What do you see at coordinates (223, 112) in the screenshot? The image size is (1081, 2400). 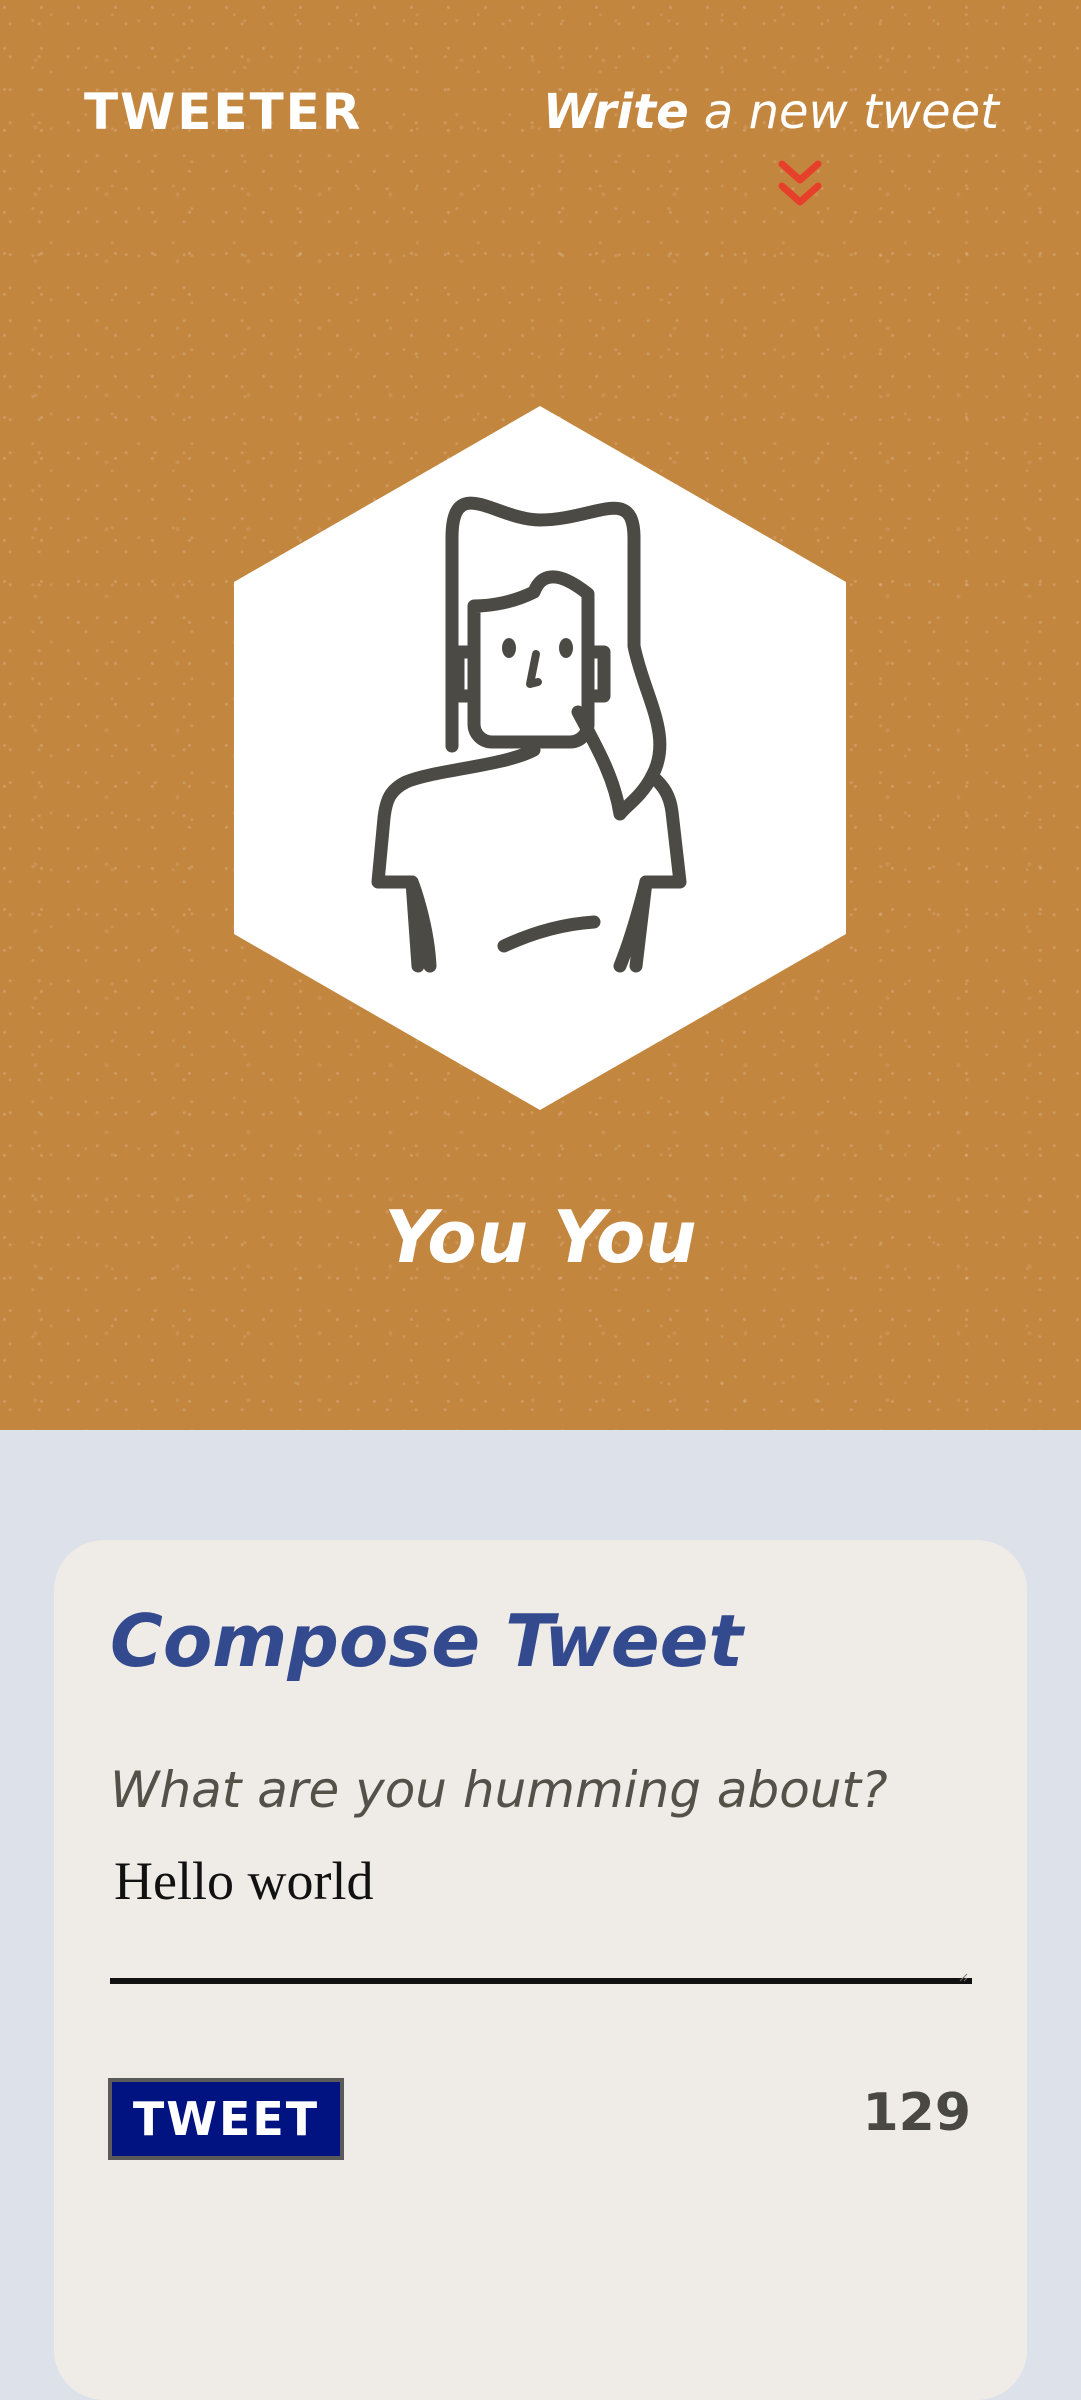 I see `app-logo: TWEETER` at bounding box center [223, 112].